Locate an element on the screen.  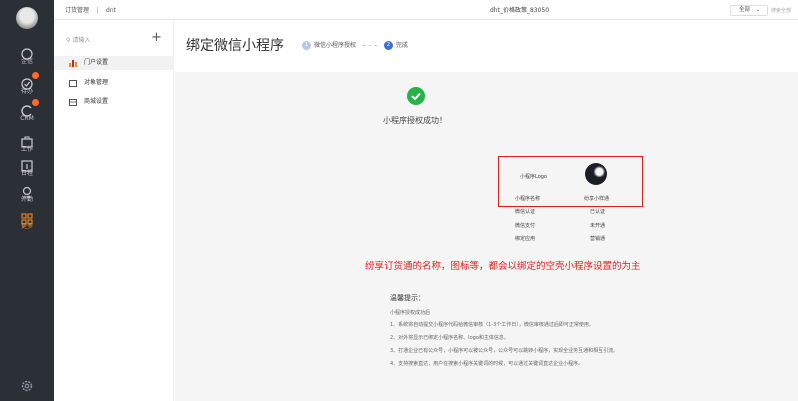
info-label: 小程序名称 is located at coordinates (528, 199).